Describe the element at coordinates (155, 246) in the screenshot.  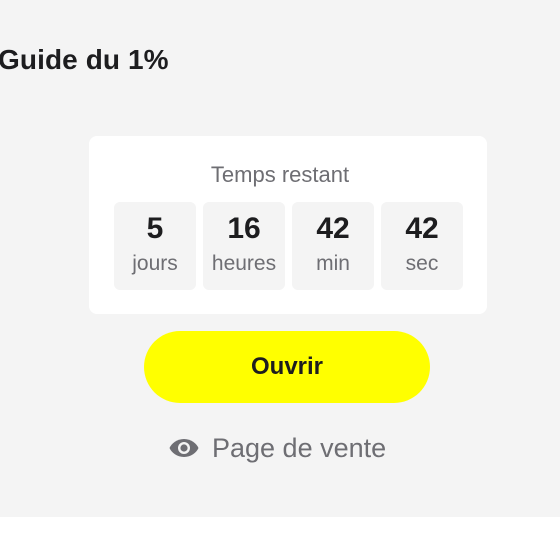
I see `countdown-days: 5 jours` at that location.